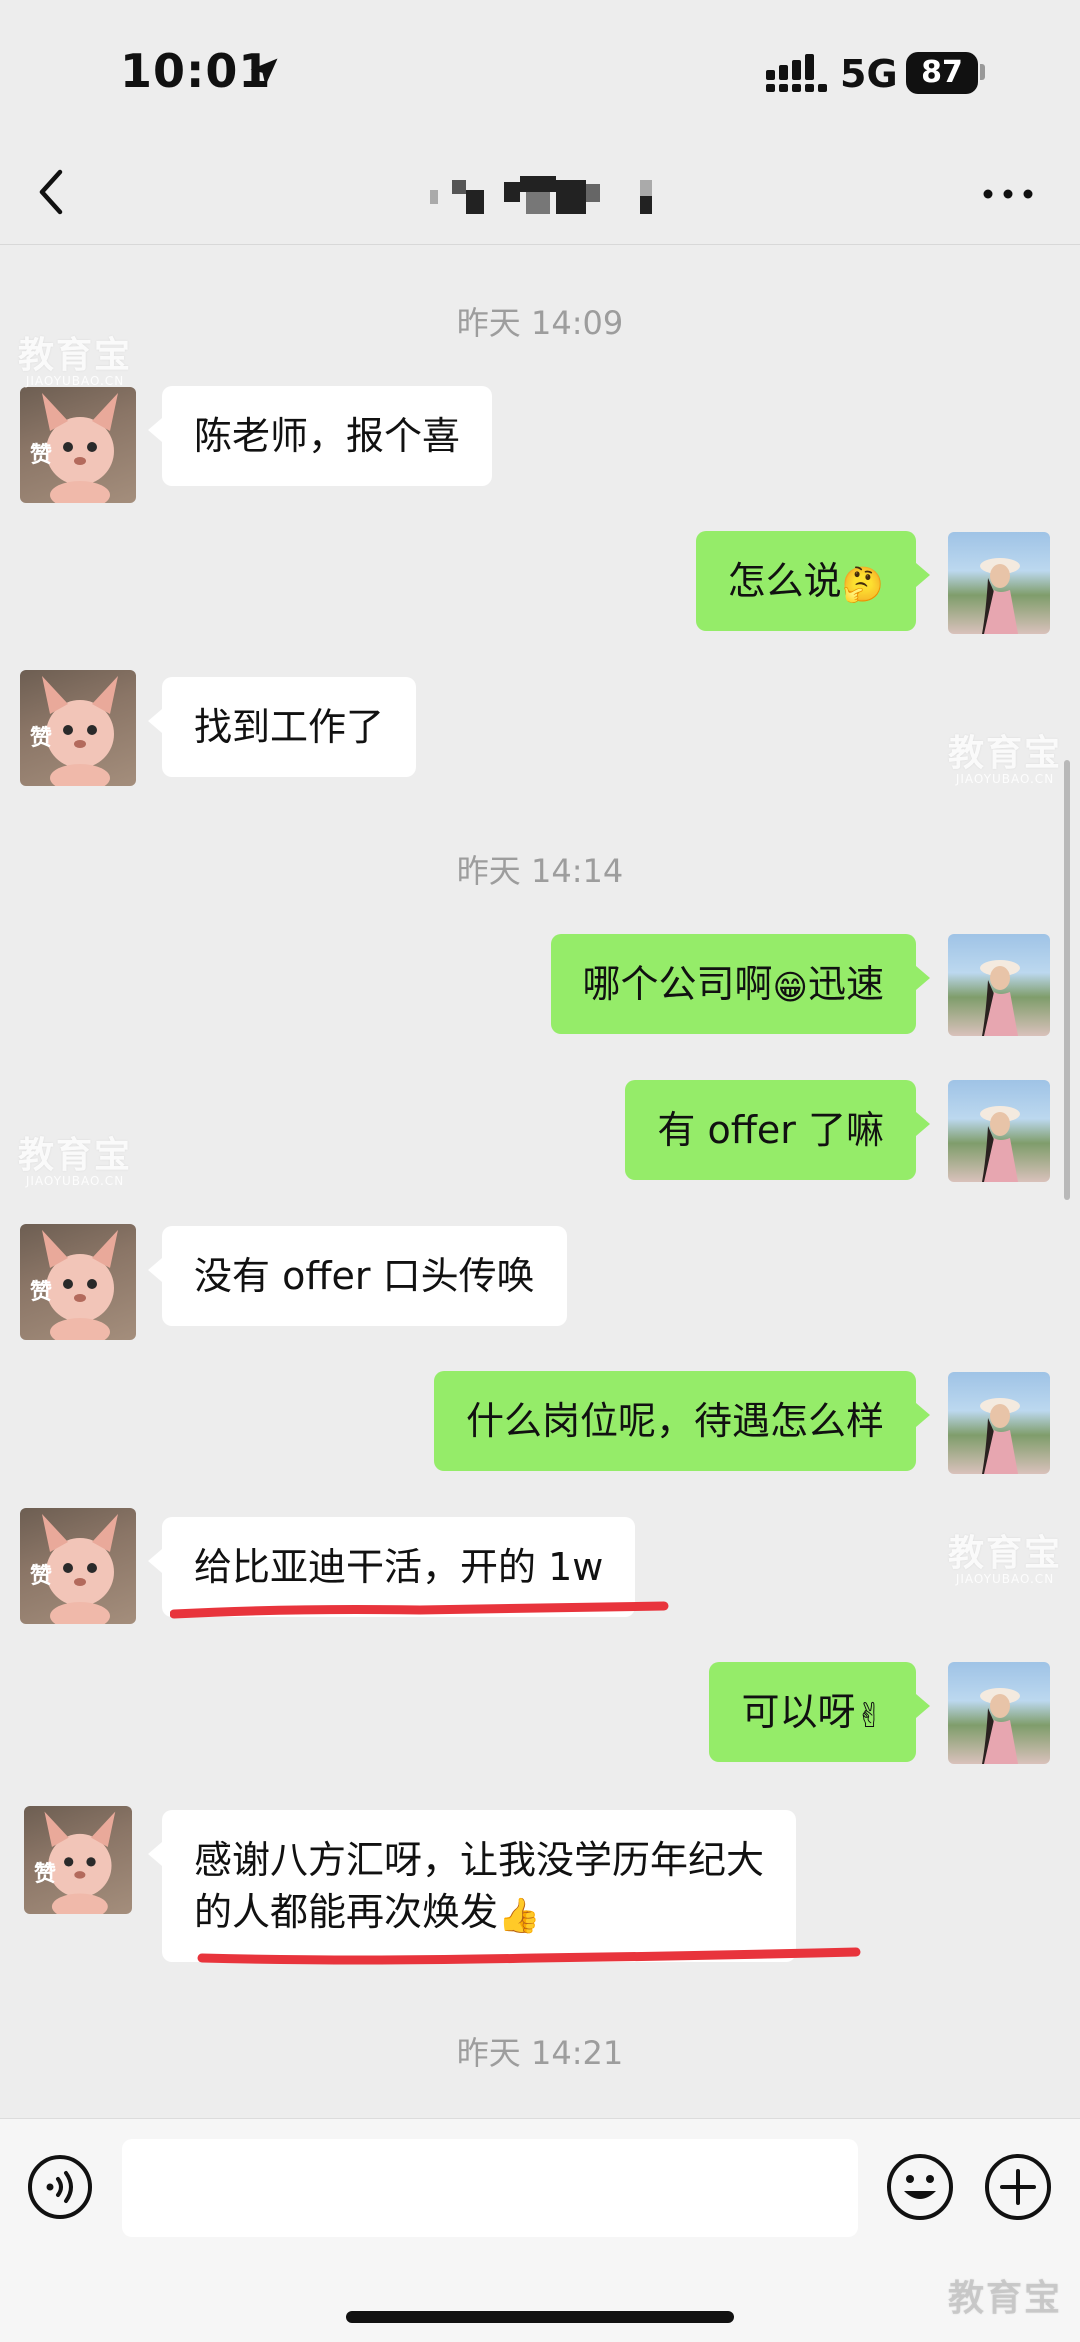 This screenshot has height=2342, width=1080. I want to click on scroll-indicator, so click(1067, 980).